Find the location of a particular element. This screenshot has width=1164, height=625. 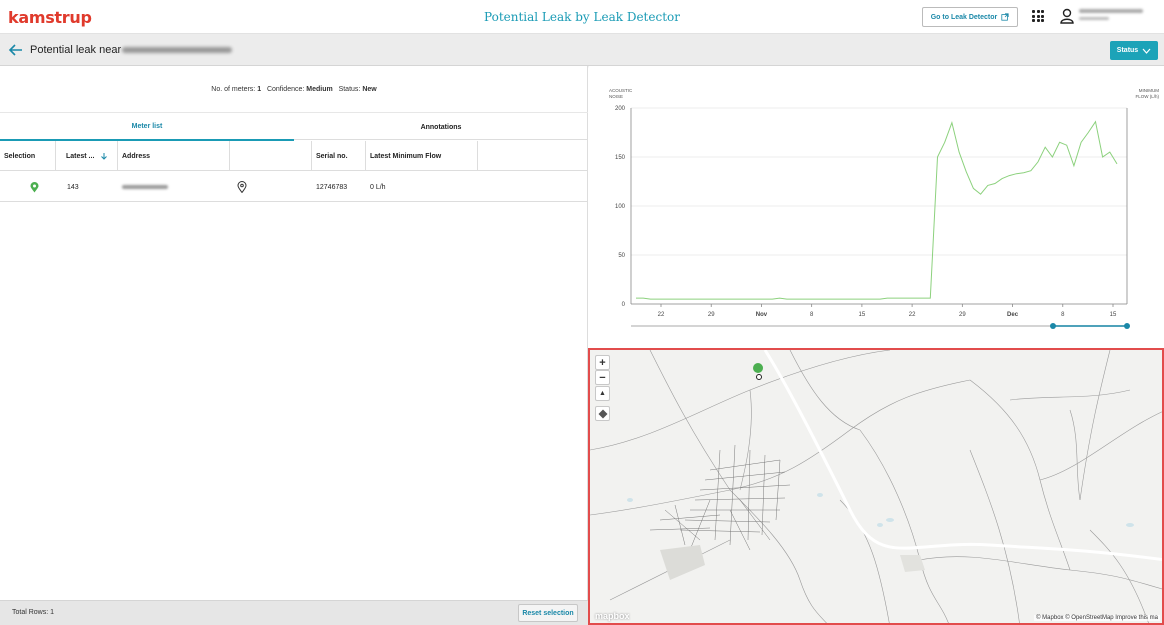

noise-series-line is located at coordinates (877, 210).